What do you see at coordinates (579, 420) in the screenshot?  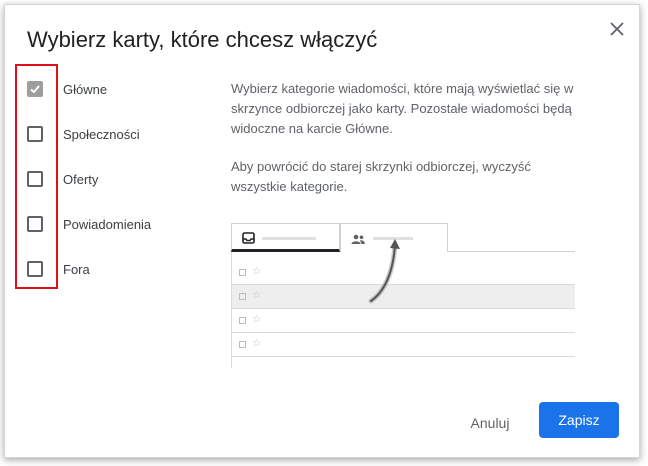 I see `save-button: Zapisz` at bounding box center [579, 420].